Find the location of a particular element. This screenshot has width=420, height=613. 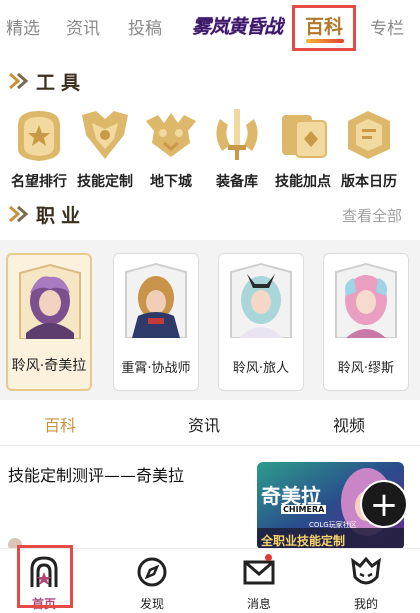

tools-title: 工具 is located at coordinates (61, 82).